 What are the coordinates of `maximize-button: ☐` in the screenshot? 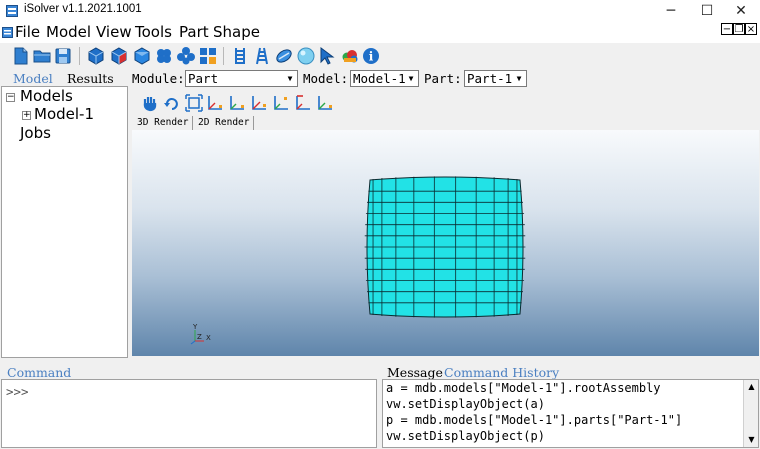 It's located at (707, 11).